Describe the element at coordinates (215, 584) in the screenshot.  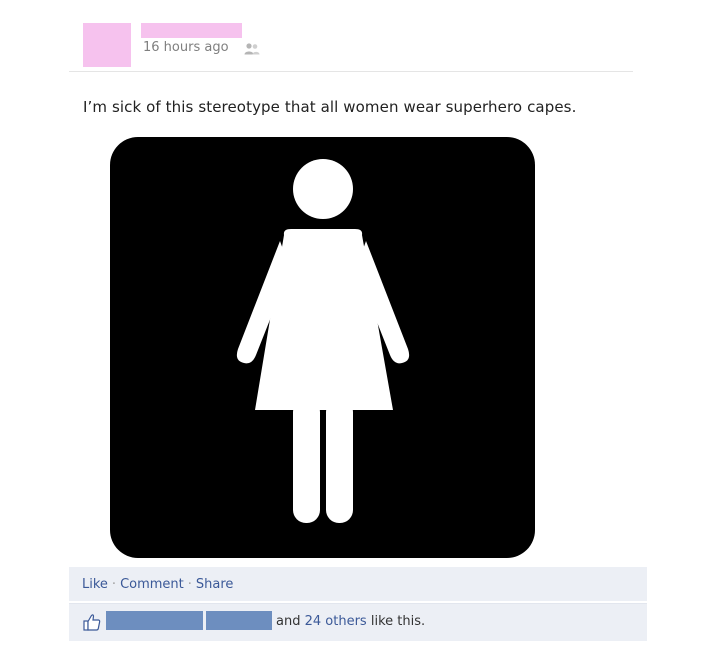
I see `share-link: Share` at that location.